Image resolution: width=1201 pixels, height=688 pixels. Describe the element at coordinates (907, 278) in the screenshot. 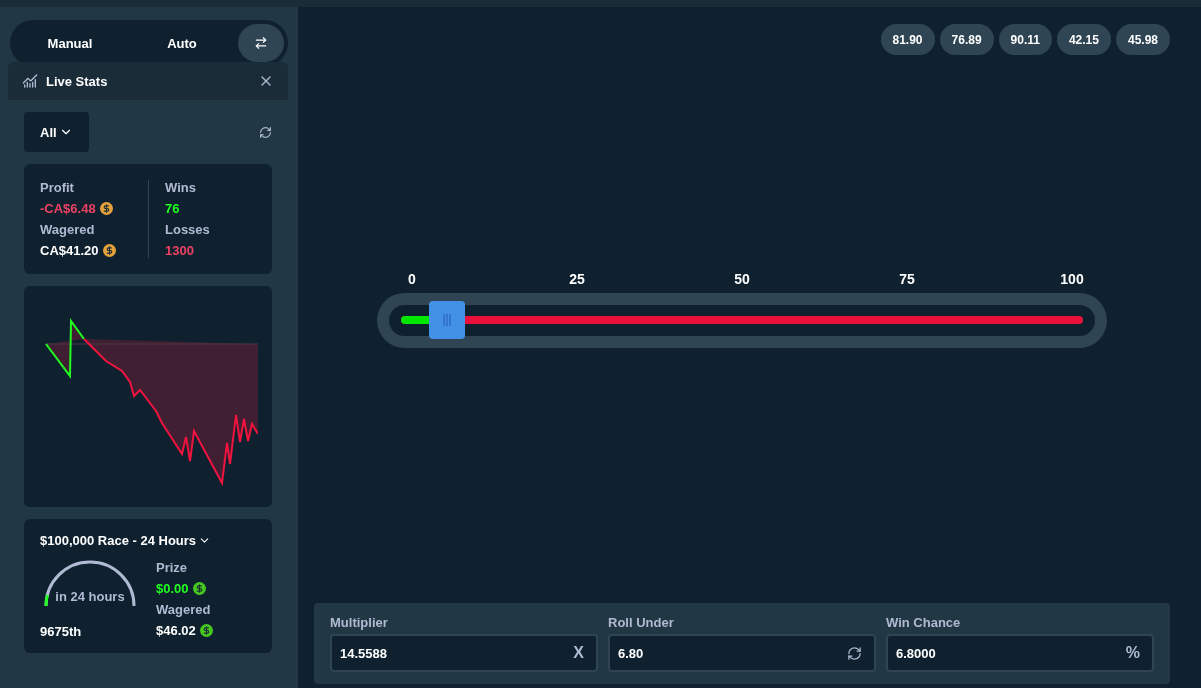

I see `tick-label: 75` at that location.